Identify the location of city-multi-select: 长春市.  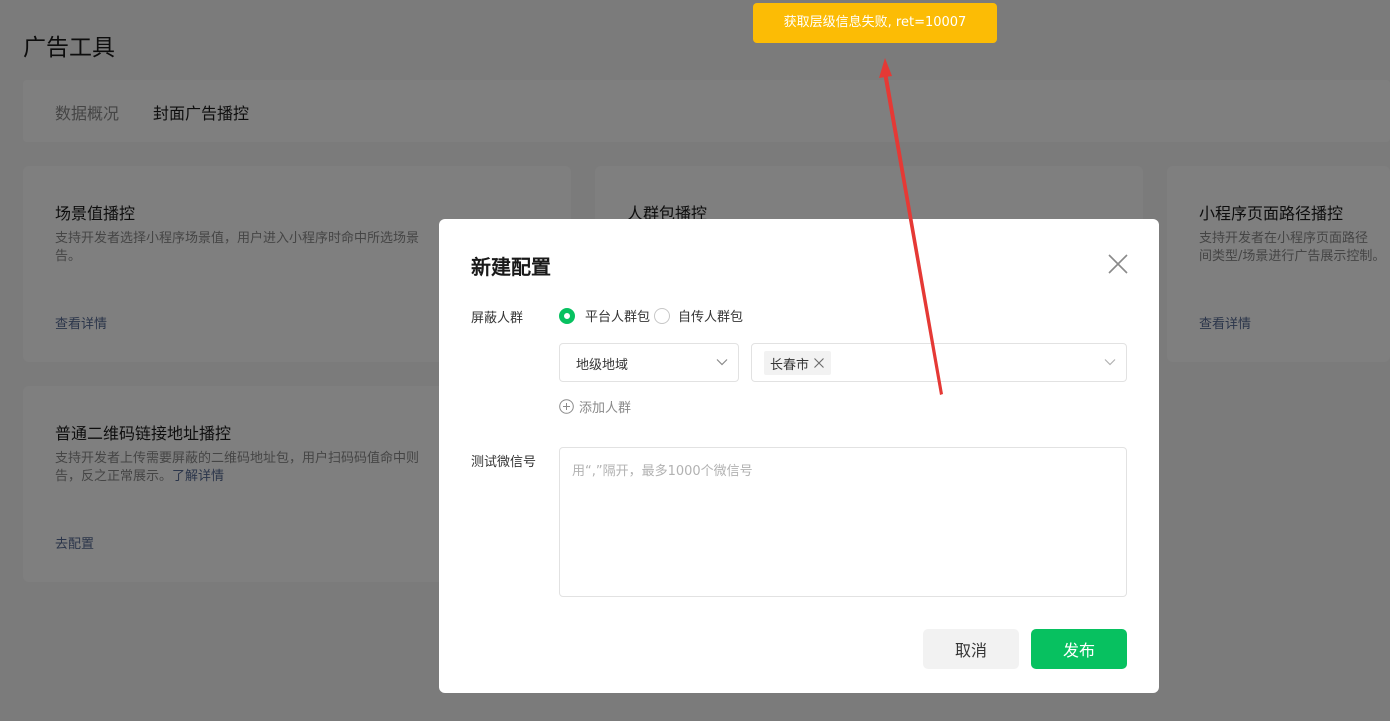
(939, 362).